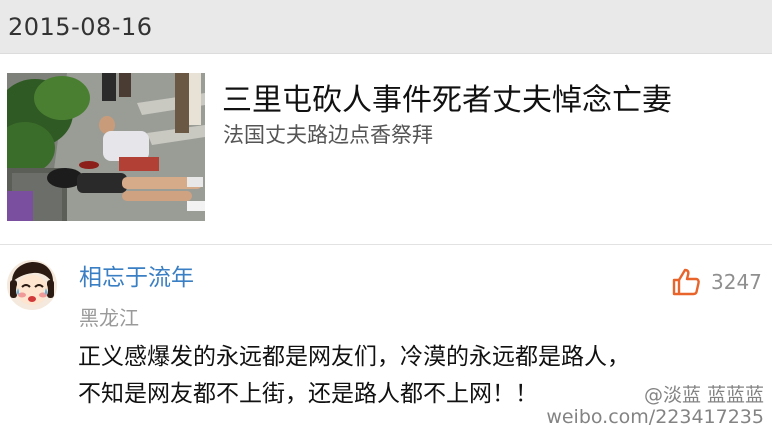 The image size is (772, 434). What do you see at coordinates (686, 282) in the screenshot?
I see `thumbs-up-icon` at bounding box center [686, 282].